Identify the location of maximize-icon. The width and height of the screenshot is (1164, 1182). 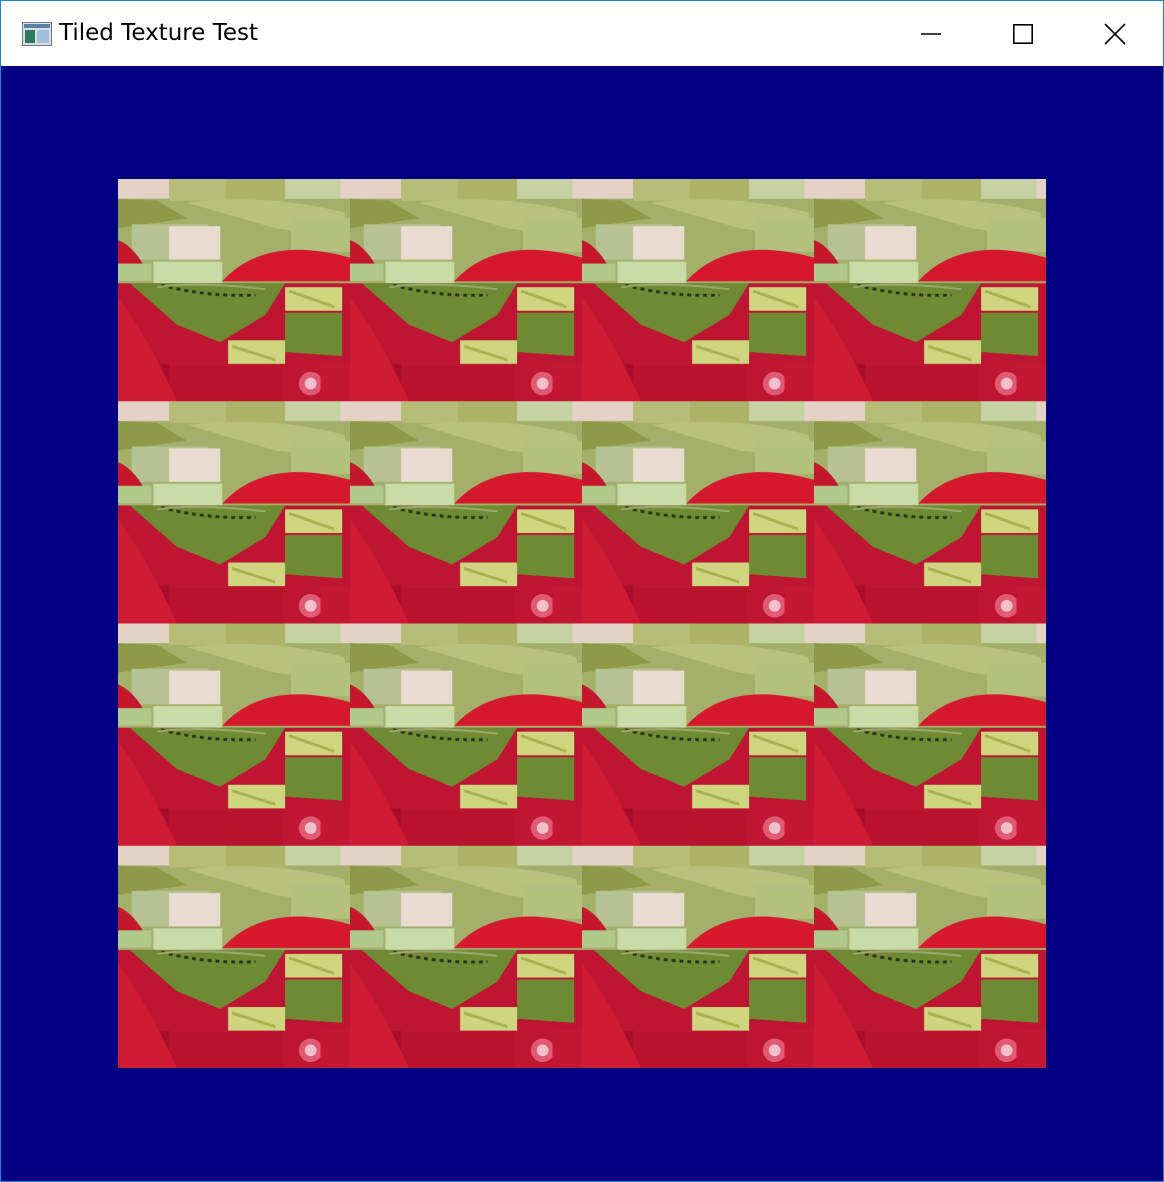
(1022, 33).